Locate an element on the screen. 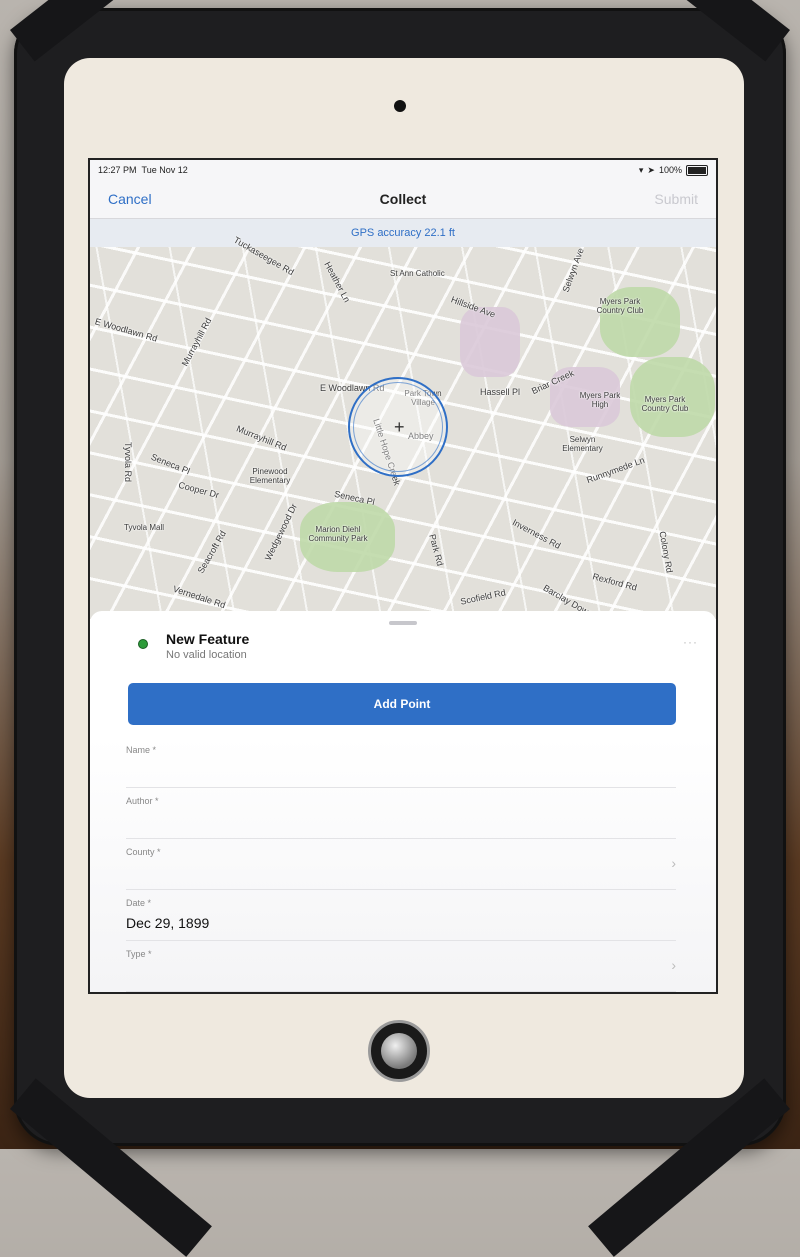  battery-percent: 100% is located at coordinates (670, 170).